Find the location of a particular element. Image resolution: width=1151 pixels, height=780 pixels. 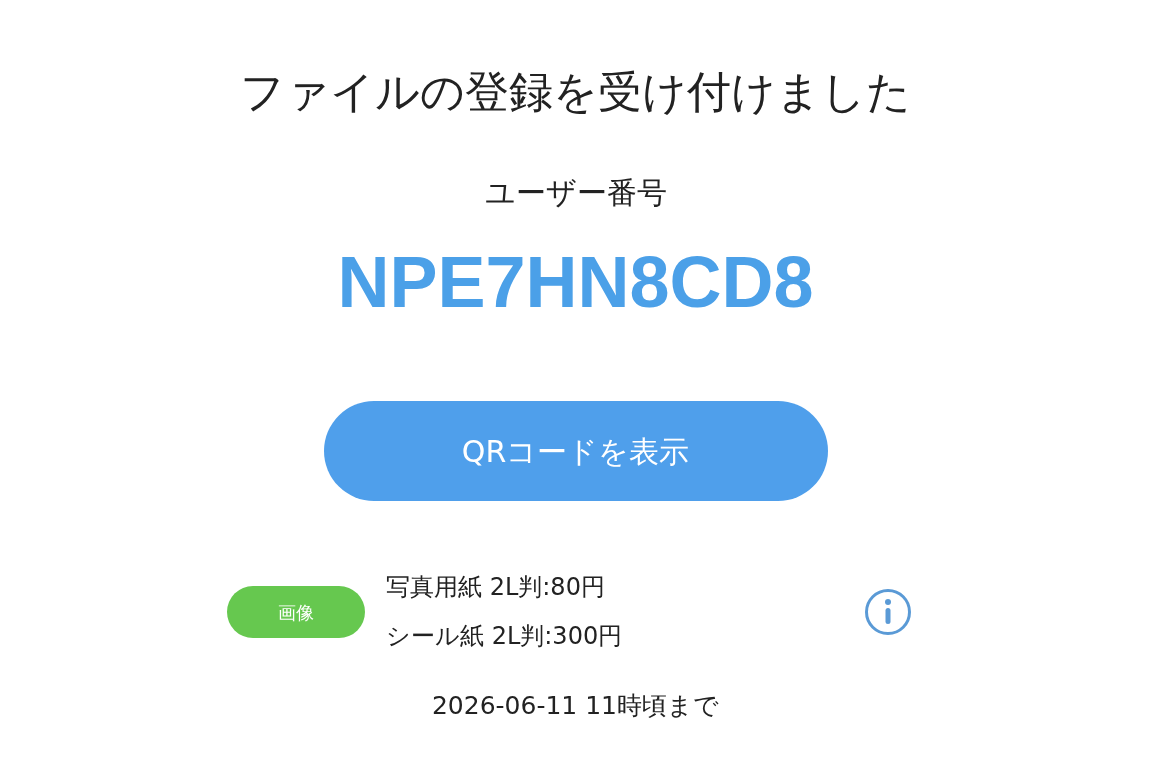

show-qr-button: QRコードを表示 is located at coordinates (575, 451).